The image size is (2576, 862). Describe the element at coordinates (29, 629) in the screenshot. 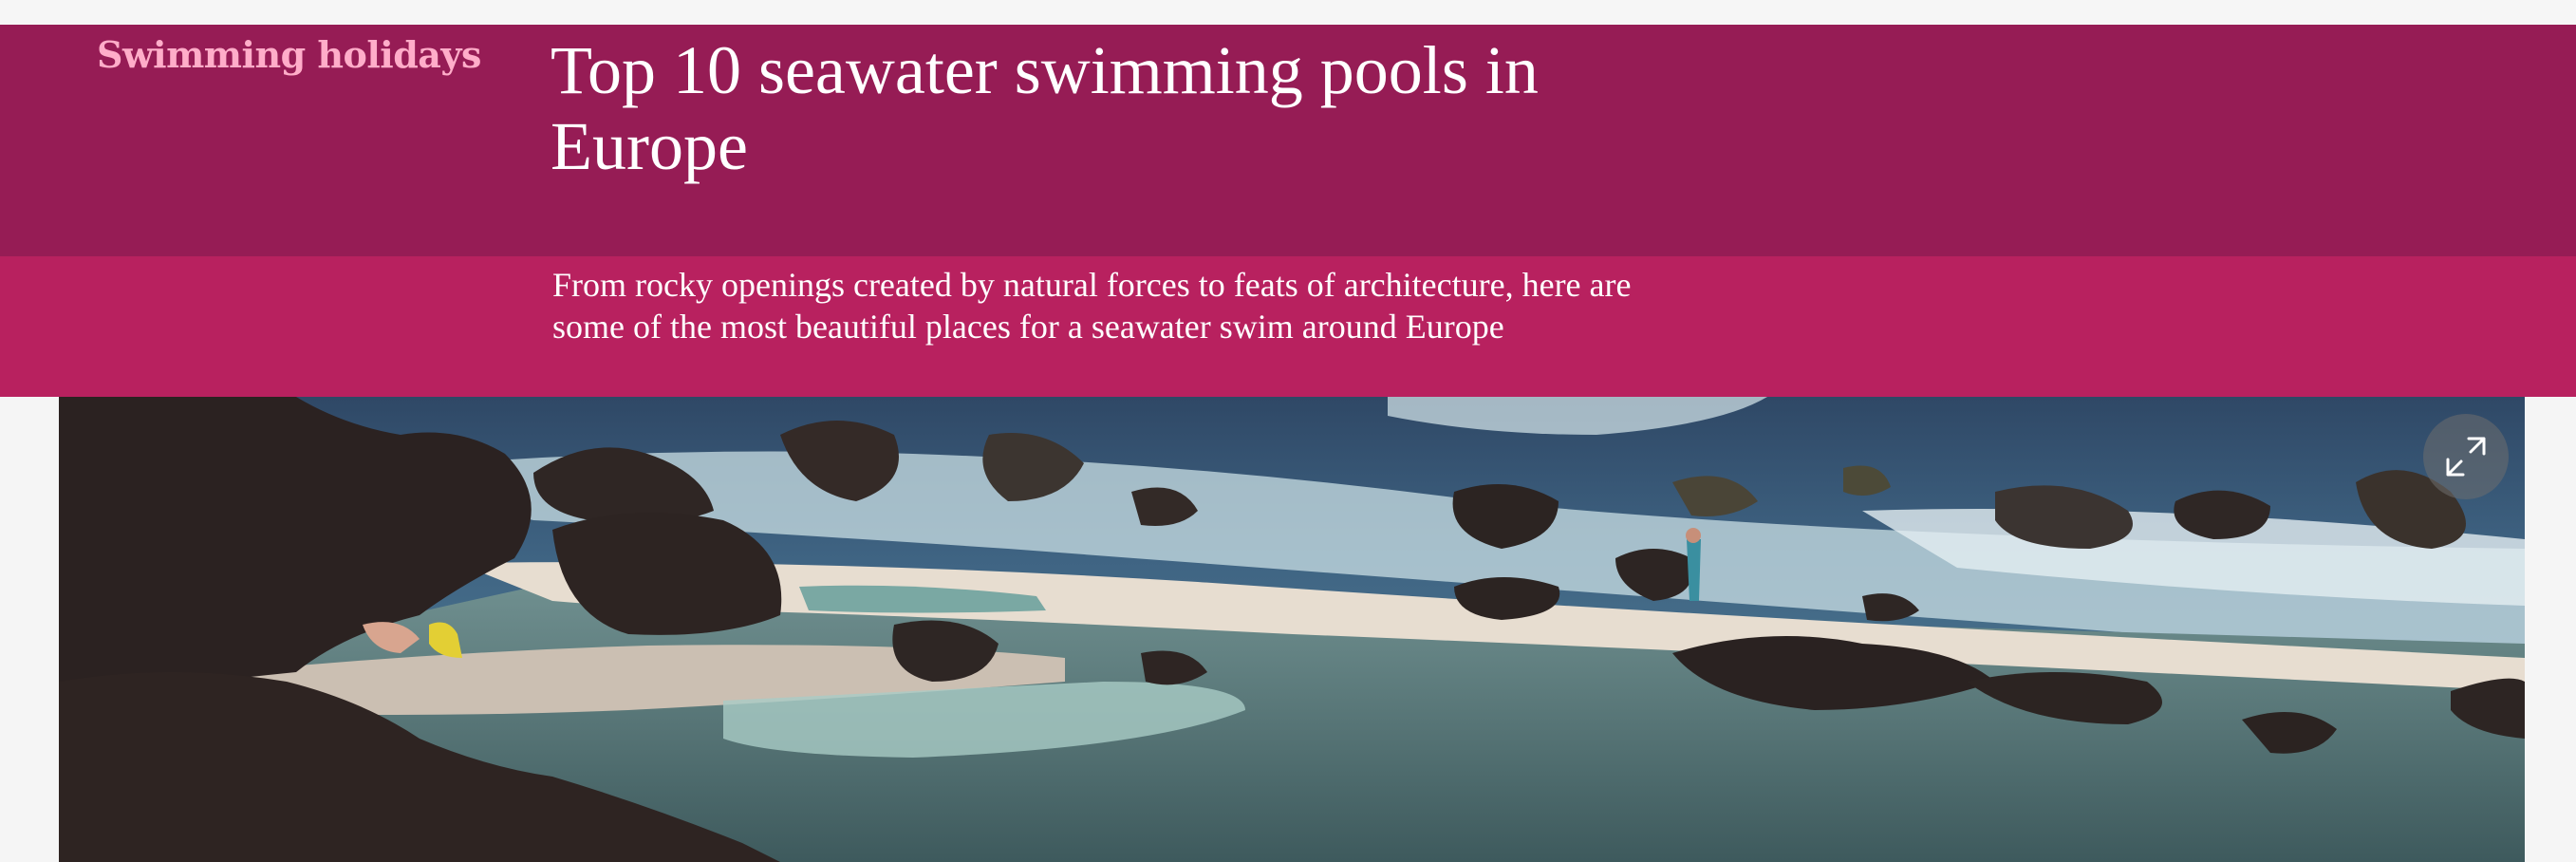

I see `page-margin-left` at that location.